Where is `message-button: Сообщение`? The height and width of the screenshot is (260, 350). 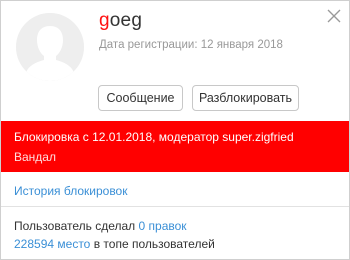
message-button: Сообщение is located at coordinates (140, 98).